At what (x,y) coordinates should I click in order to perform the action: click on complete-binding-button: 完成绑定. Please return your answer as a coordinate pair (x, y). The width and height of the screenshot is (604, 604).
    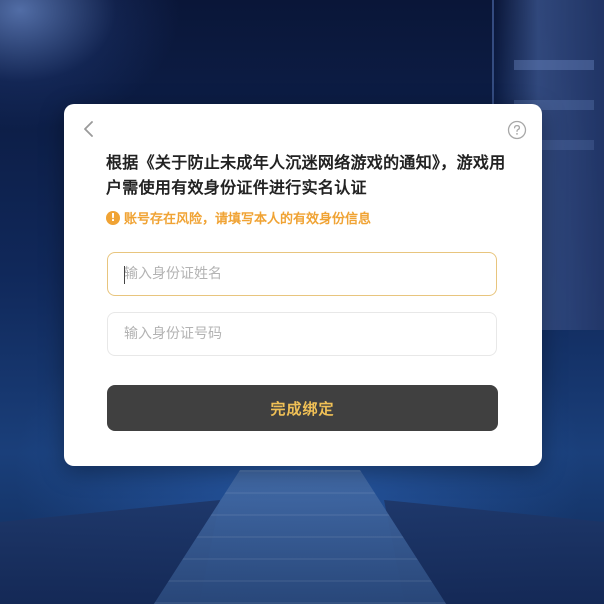
    Looking at the image, I should click on (302, 408).